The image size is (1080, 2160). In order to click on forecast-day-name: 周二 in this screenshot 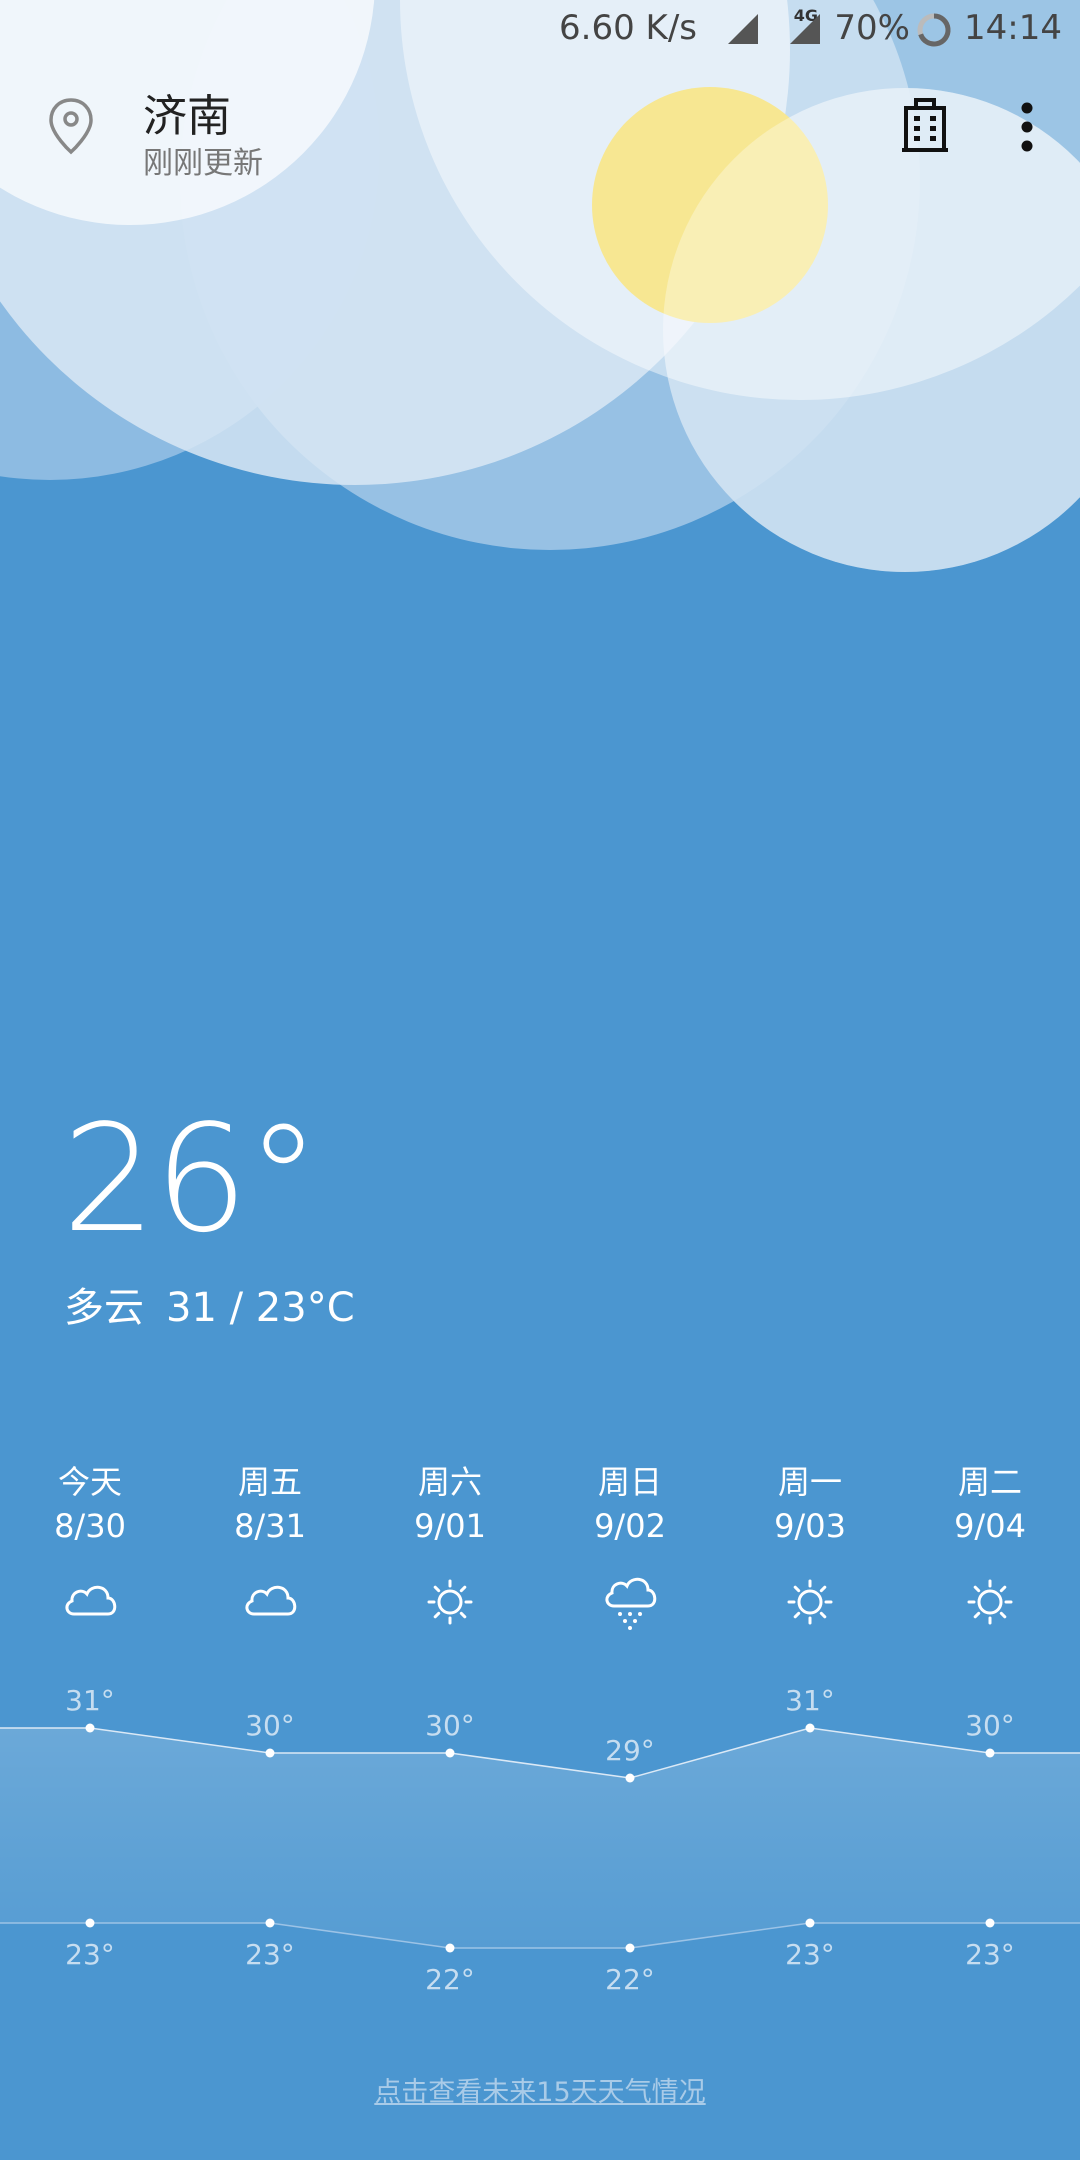, I will do `click(989, 1482)`.